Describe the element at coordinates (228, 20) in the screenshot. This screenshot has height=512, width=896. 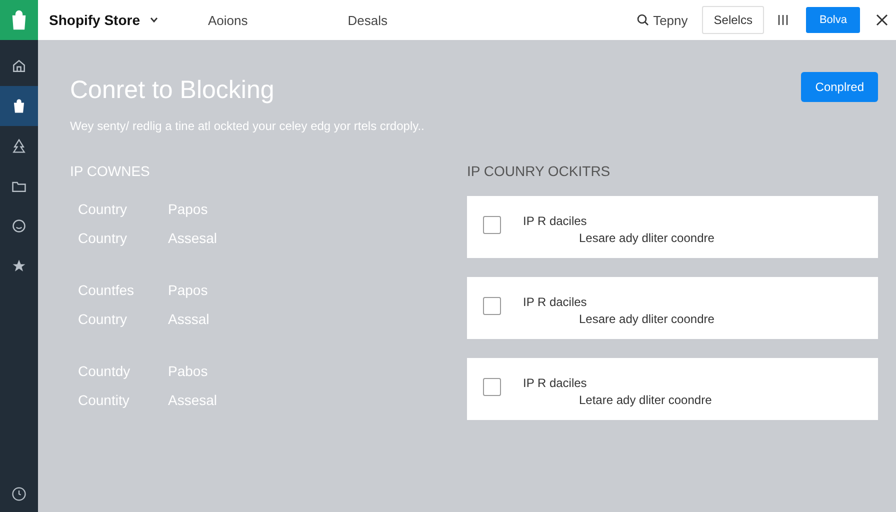
I see `nav-link: Aoions` at that location.